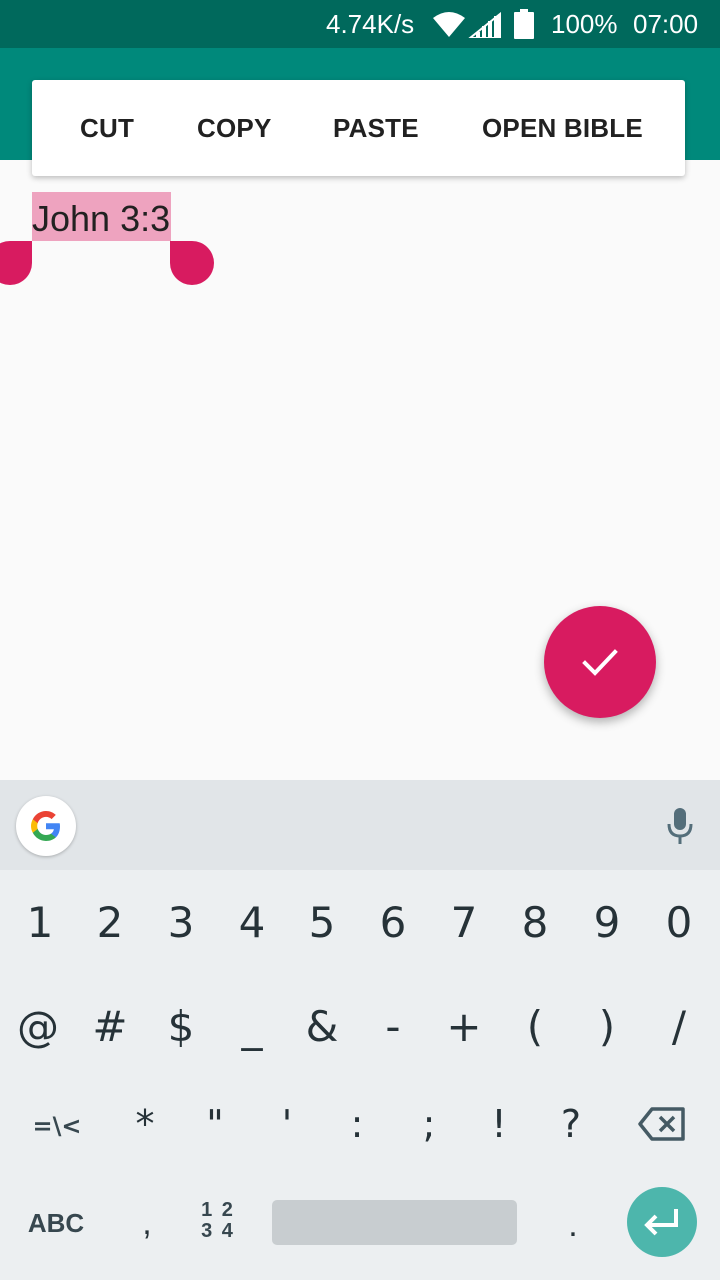 The height and width of the screenshot is (1280, 720). I want to click on enter-key, so click(662, 1222).